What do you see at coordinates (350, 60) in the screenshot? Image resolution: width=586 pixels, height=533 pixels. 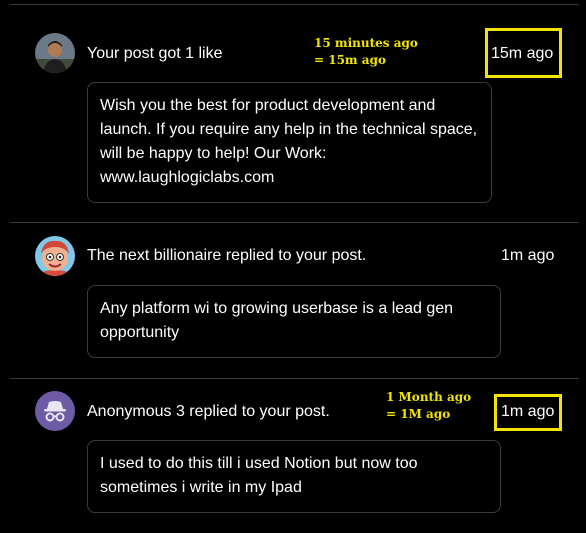 I see `annotation-line: = 15m ago` at bounding box center [350, 60].